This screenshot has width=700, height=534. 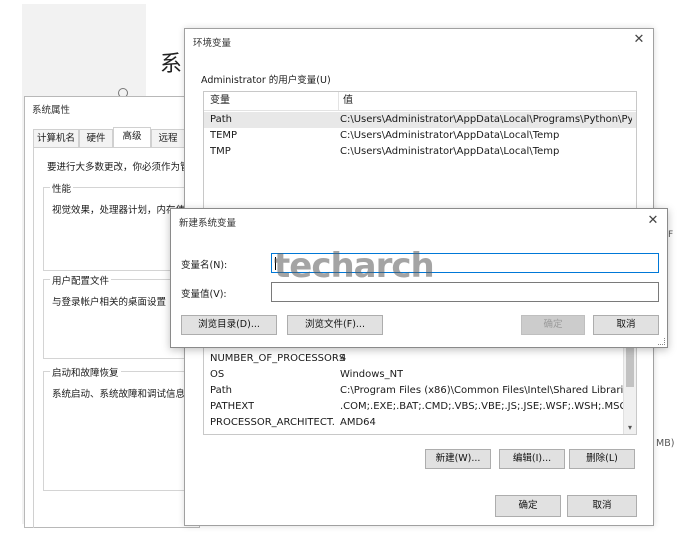 What do you see at coordinates (62, 188) in the screenshot?
I see `performance-group-title: 性能` at bounding box center [62, 188].